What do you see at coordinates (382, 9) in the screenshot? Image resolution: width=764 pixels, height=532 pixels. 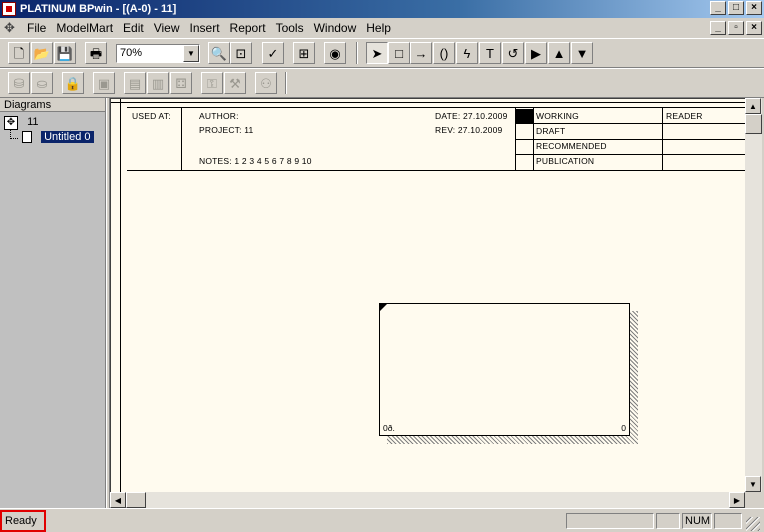 I see `title-bar: PLATINUM BPwin - [(A-0) - 11] _ □ ×` at bounding box center [382, 9].